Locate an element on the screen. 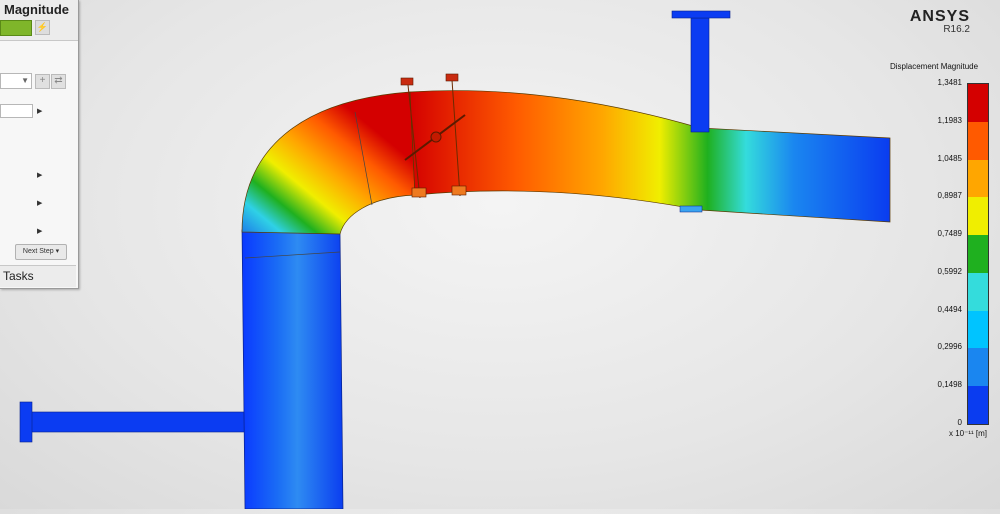 The width and height of the screenshot is (1000, 514). add-button: + is located at coordinates (42, 81).